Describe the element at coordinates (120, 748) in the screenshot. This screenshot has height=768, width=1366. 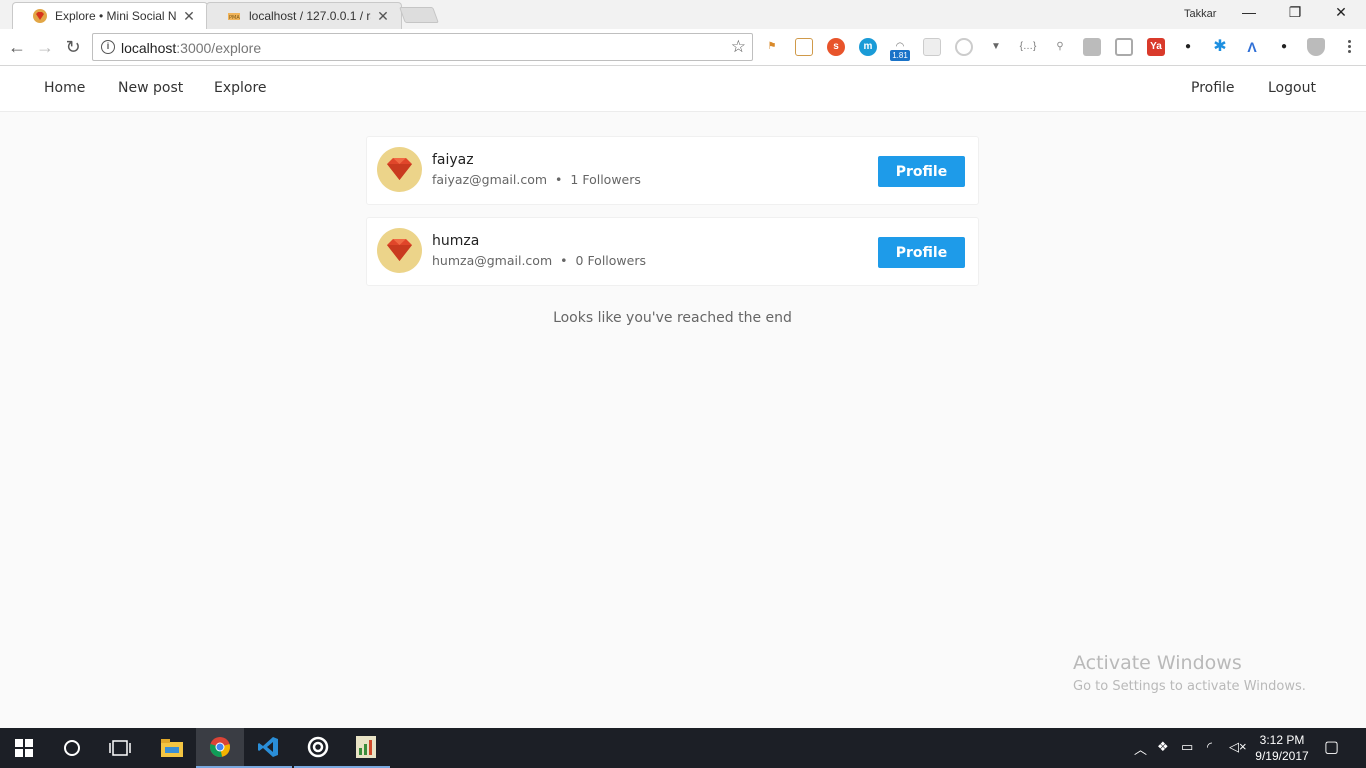
I see `task-view-icon` at that location.